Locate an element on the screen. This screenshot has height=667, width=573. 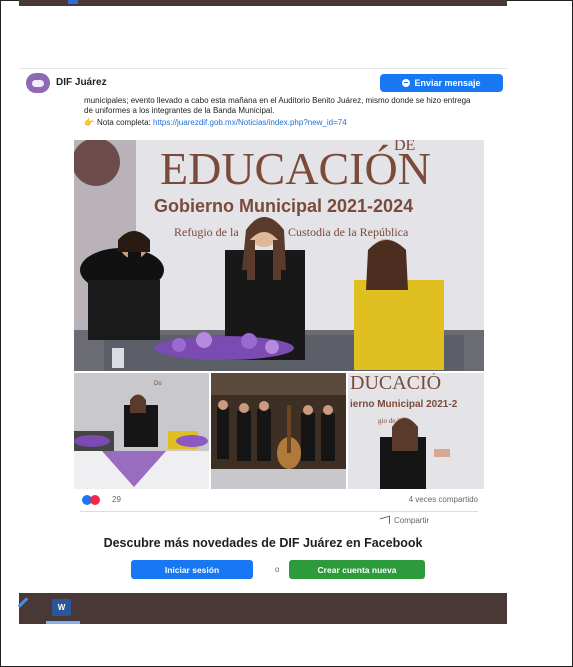
taskbar: W is located at coordinates (262, 608).